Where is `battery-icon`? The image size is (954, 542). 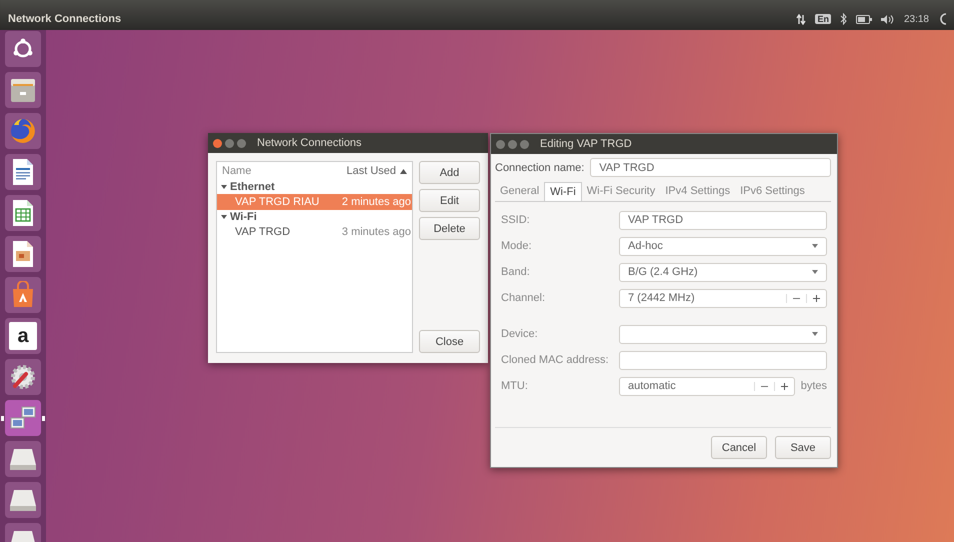 battery-icon is located at coordinates (864, 19).